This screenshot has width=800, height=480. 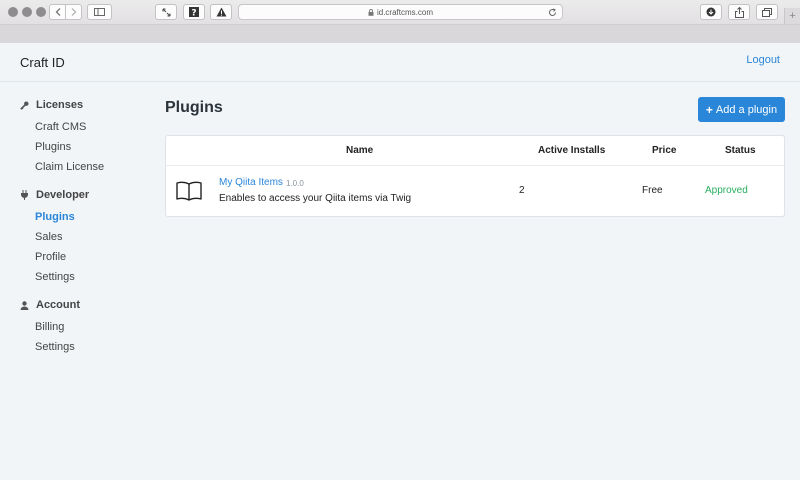 I want to click on column-header-name: Name, so click(x=359, y=150).